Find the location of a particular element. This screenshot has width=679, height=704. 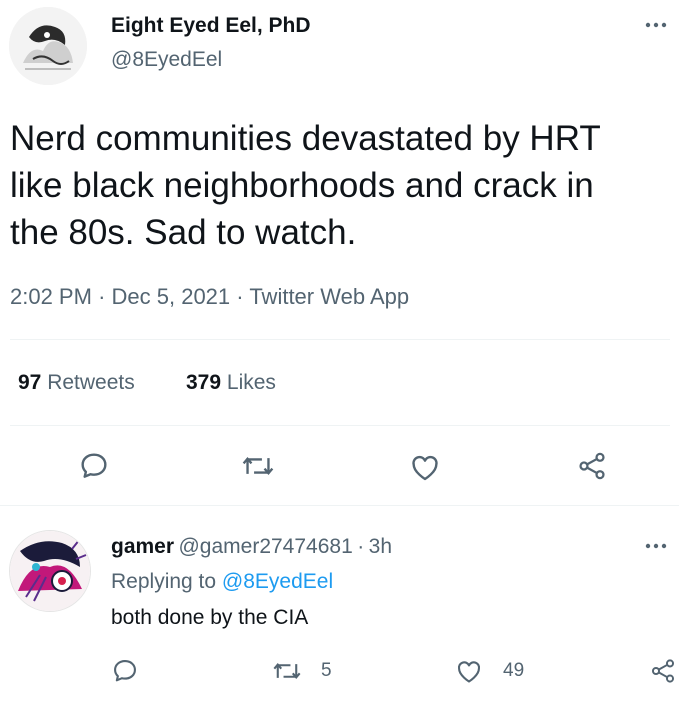

reply-text: both done by the CIA is located at coordinates (210, 617).